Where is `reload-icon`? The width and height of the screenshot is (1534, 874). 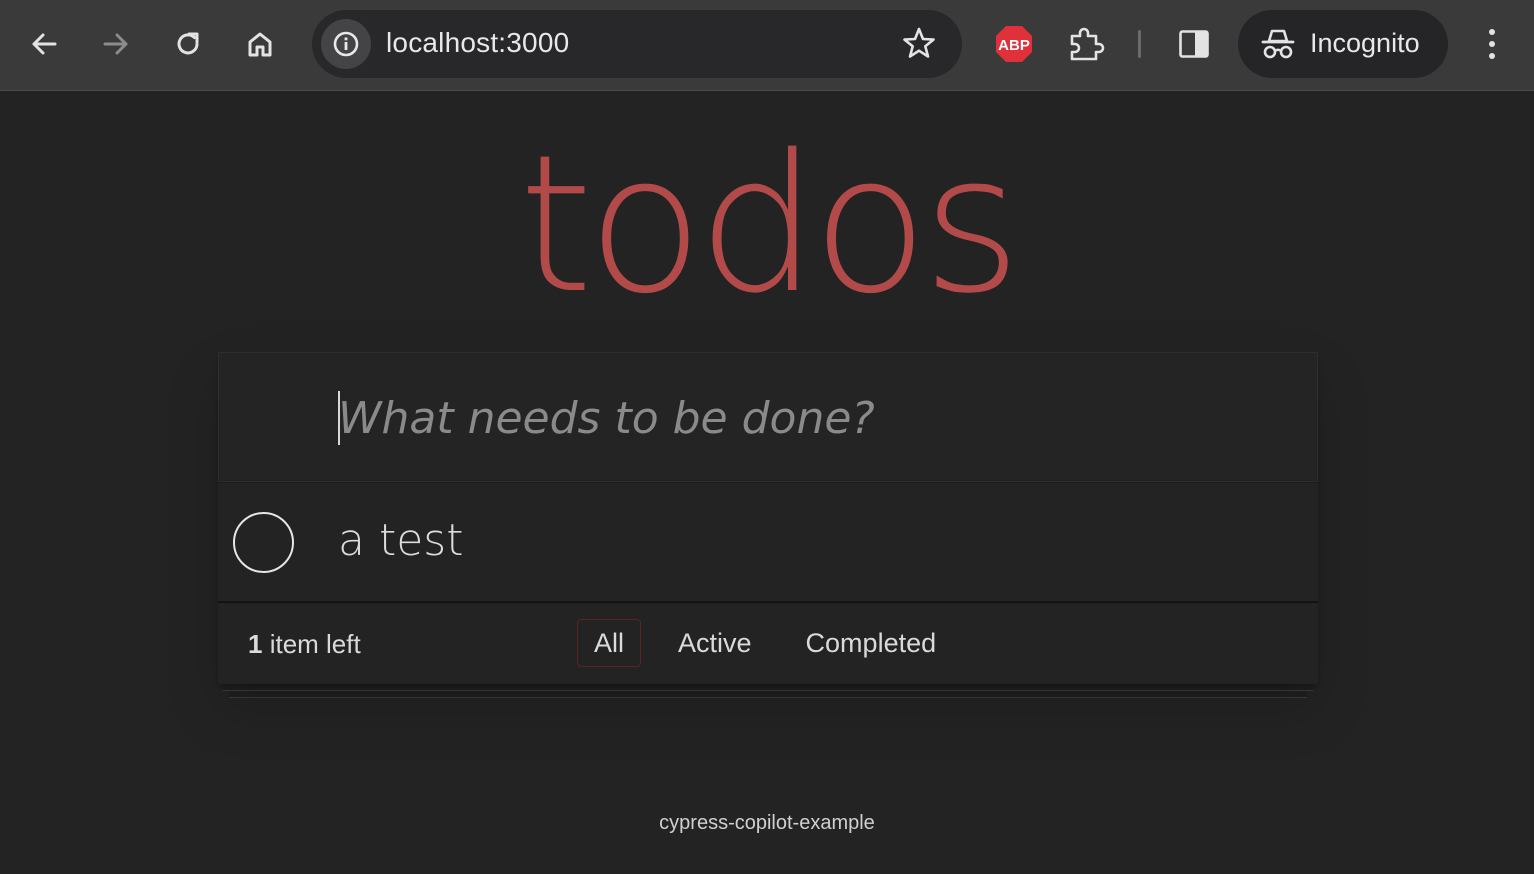
reload-icon is located at coordinates (188, 43).